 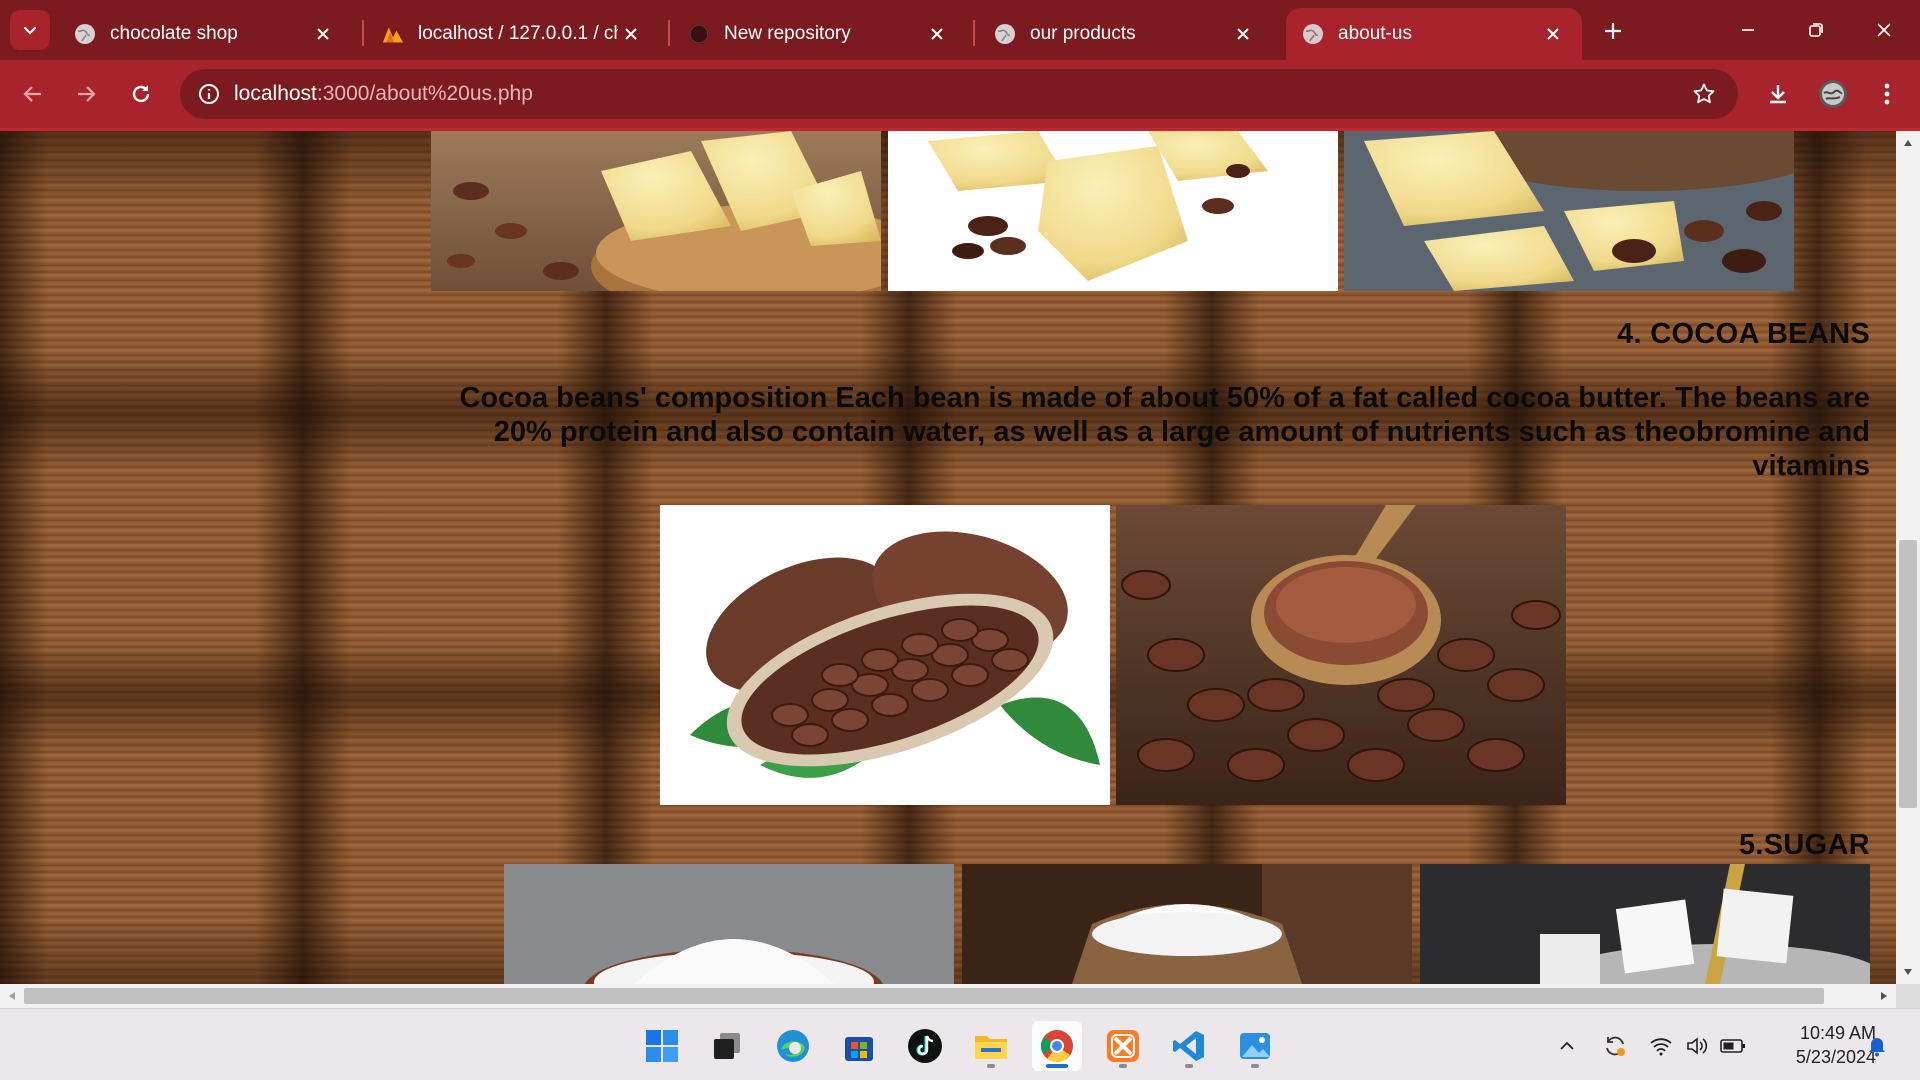 What do you see at coordinates (1255, 1046) in the screenshot?
I see `photos-icon` at bounding box center [1255, 1046].